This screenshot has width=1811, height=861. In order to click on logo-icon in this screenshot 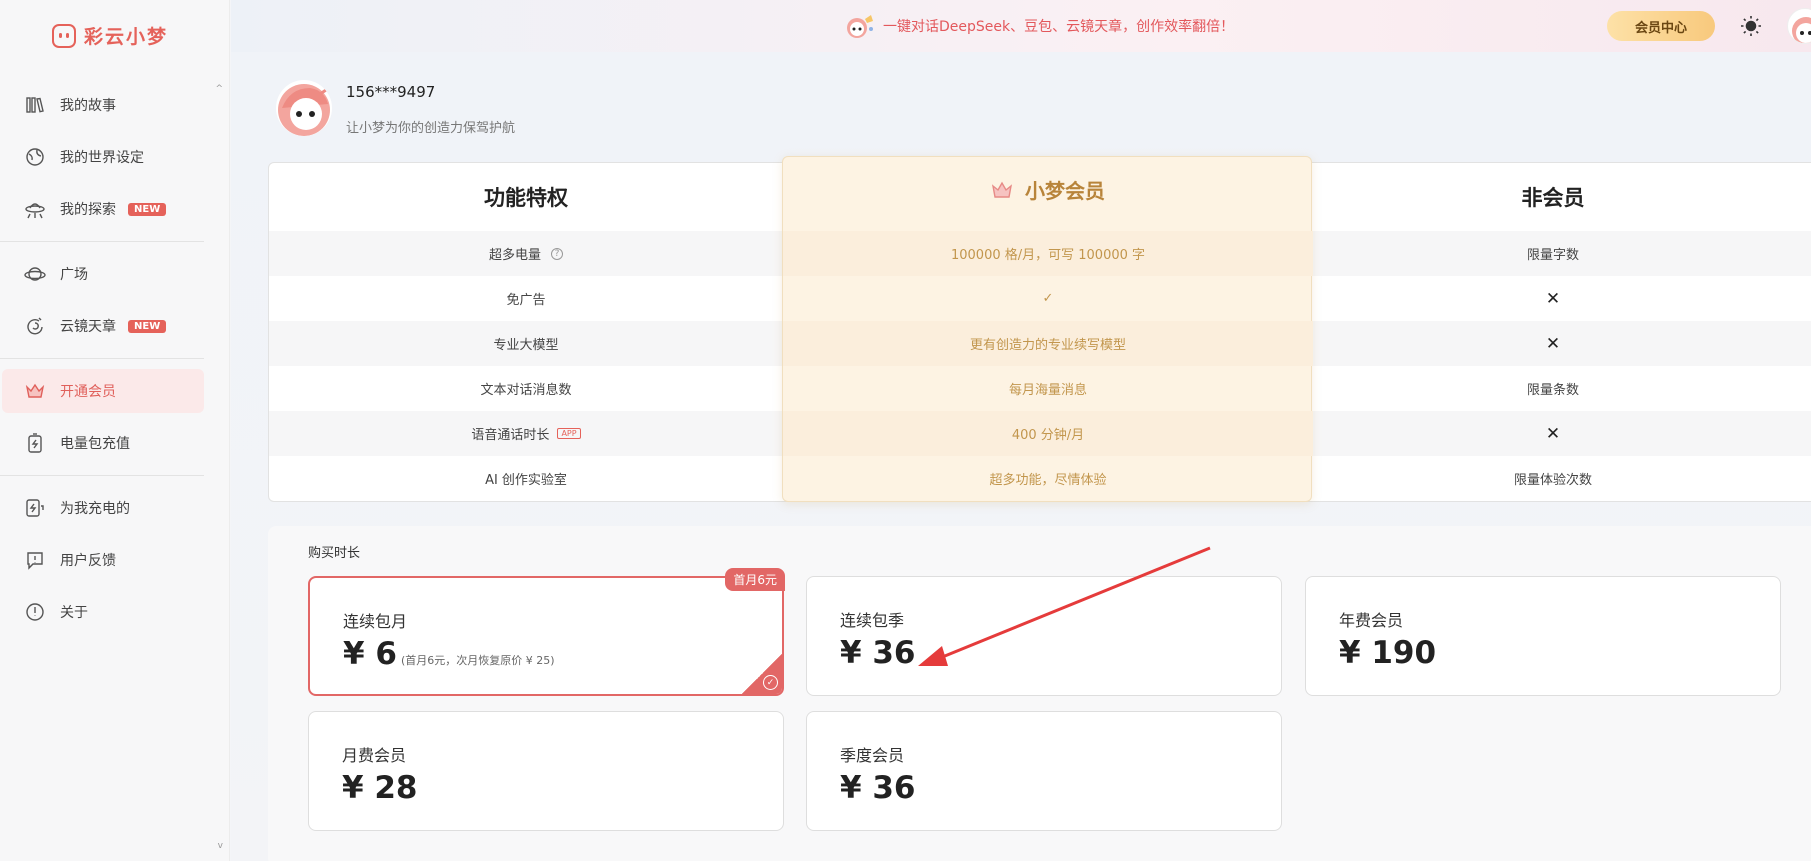, I will do `click(64, 35)`.